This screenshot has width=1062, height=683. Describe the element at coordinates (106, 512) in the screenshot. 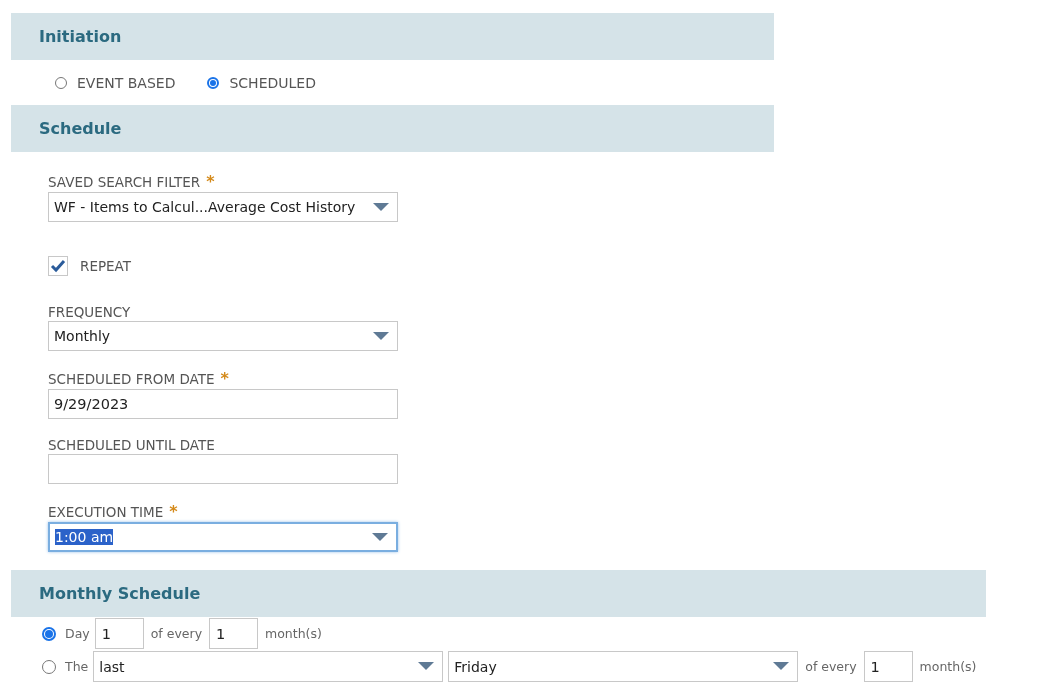

I see `field-label: EXECUTION TIME` at that location.